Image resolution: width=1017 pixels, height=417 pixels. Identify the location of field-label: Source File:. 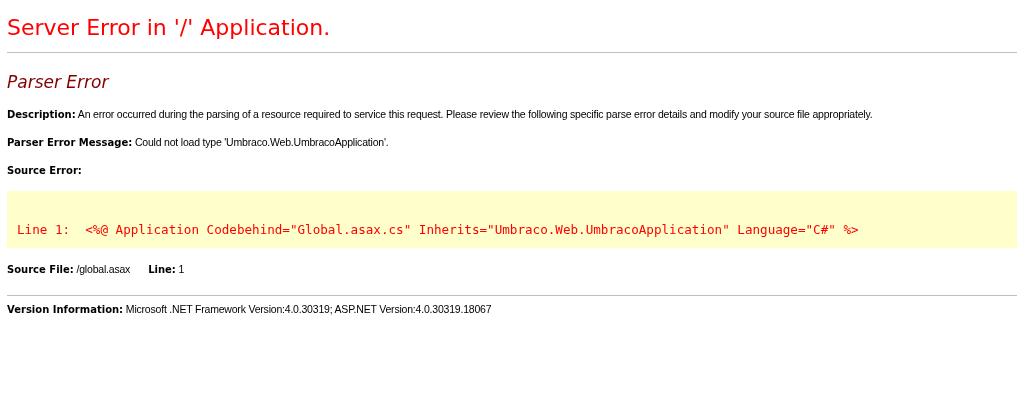
(40, 269).